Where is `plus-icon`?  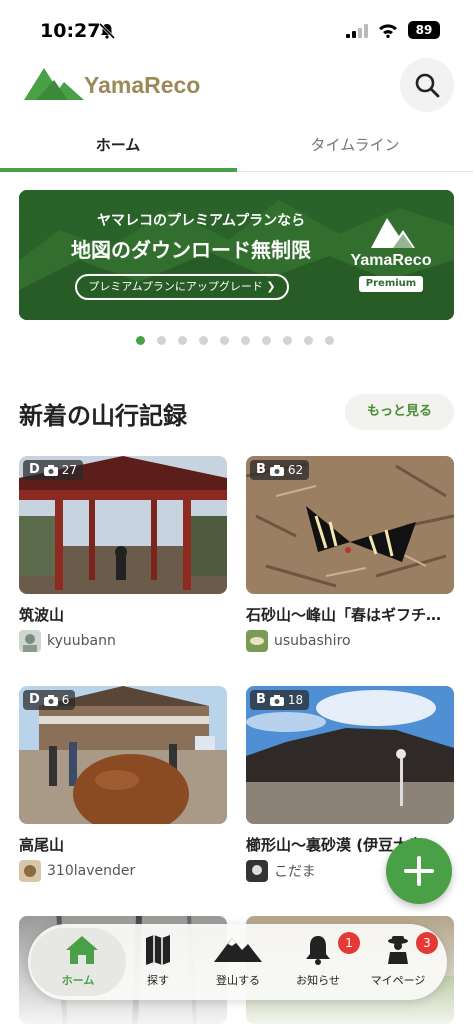 plus-icon is located at coordinates (419, 871).